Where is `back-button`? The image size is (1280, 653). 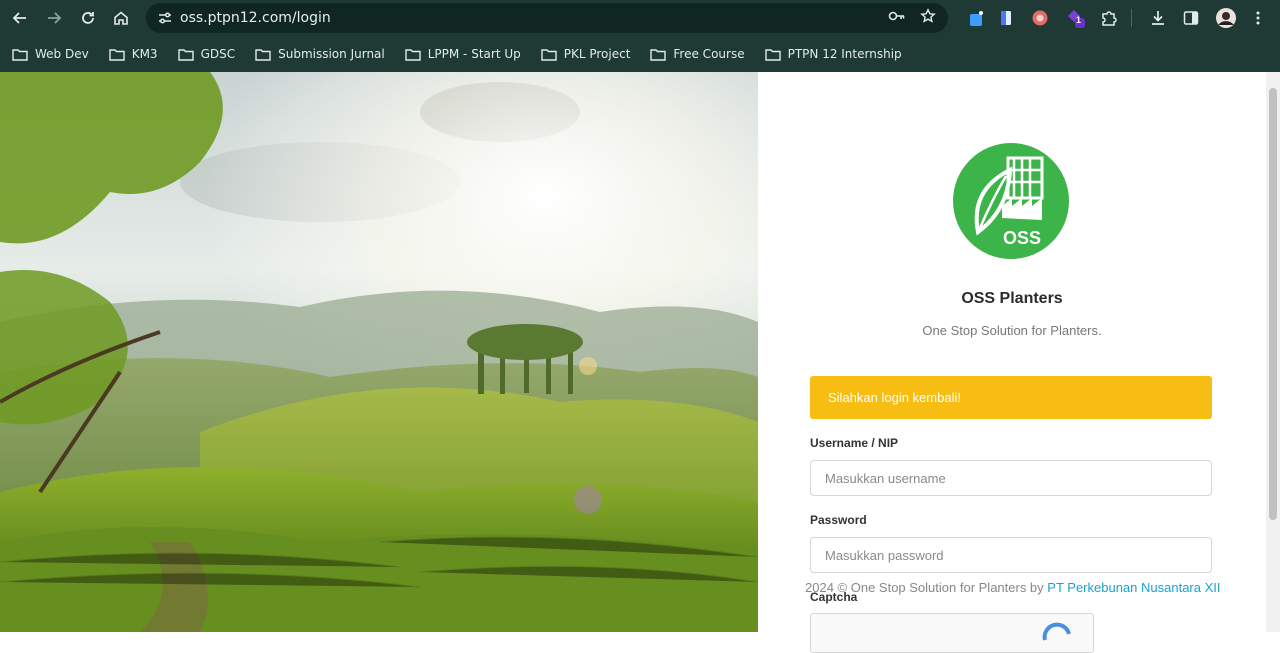
back-button is located at coordinates (20, 18).